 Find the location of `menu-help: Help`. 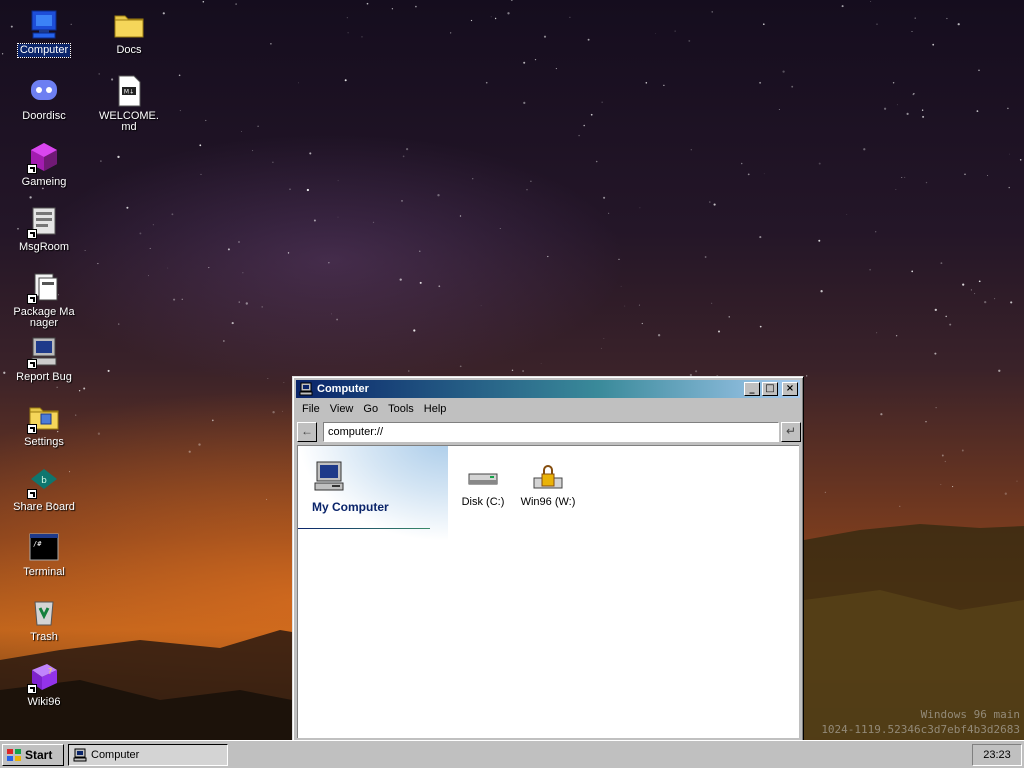

menu-help: Help is located at coordinates (435, 410).